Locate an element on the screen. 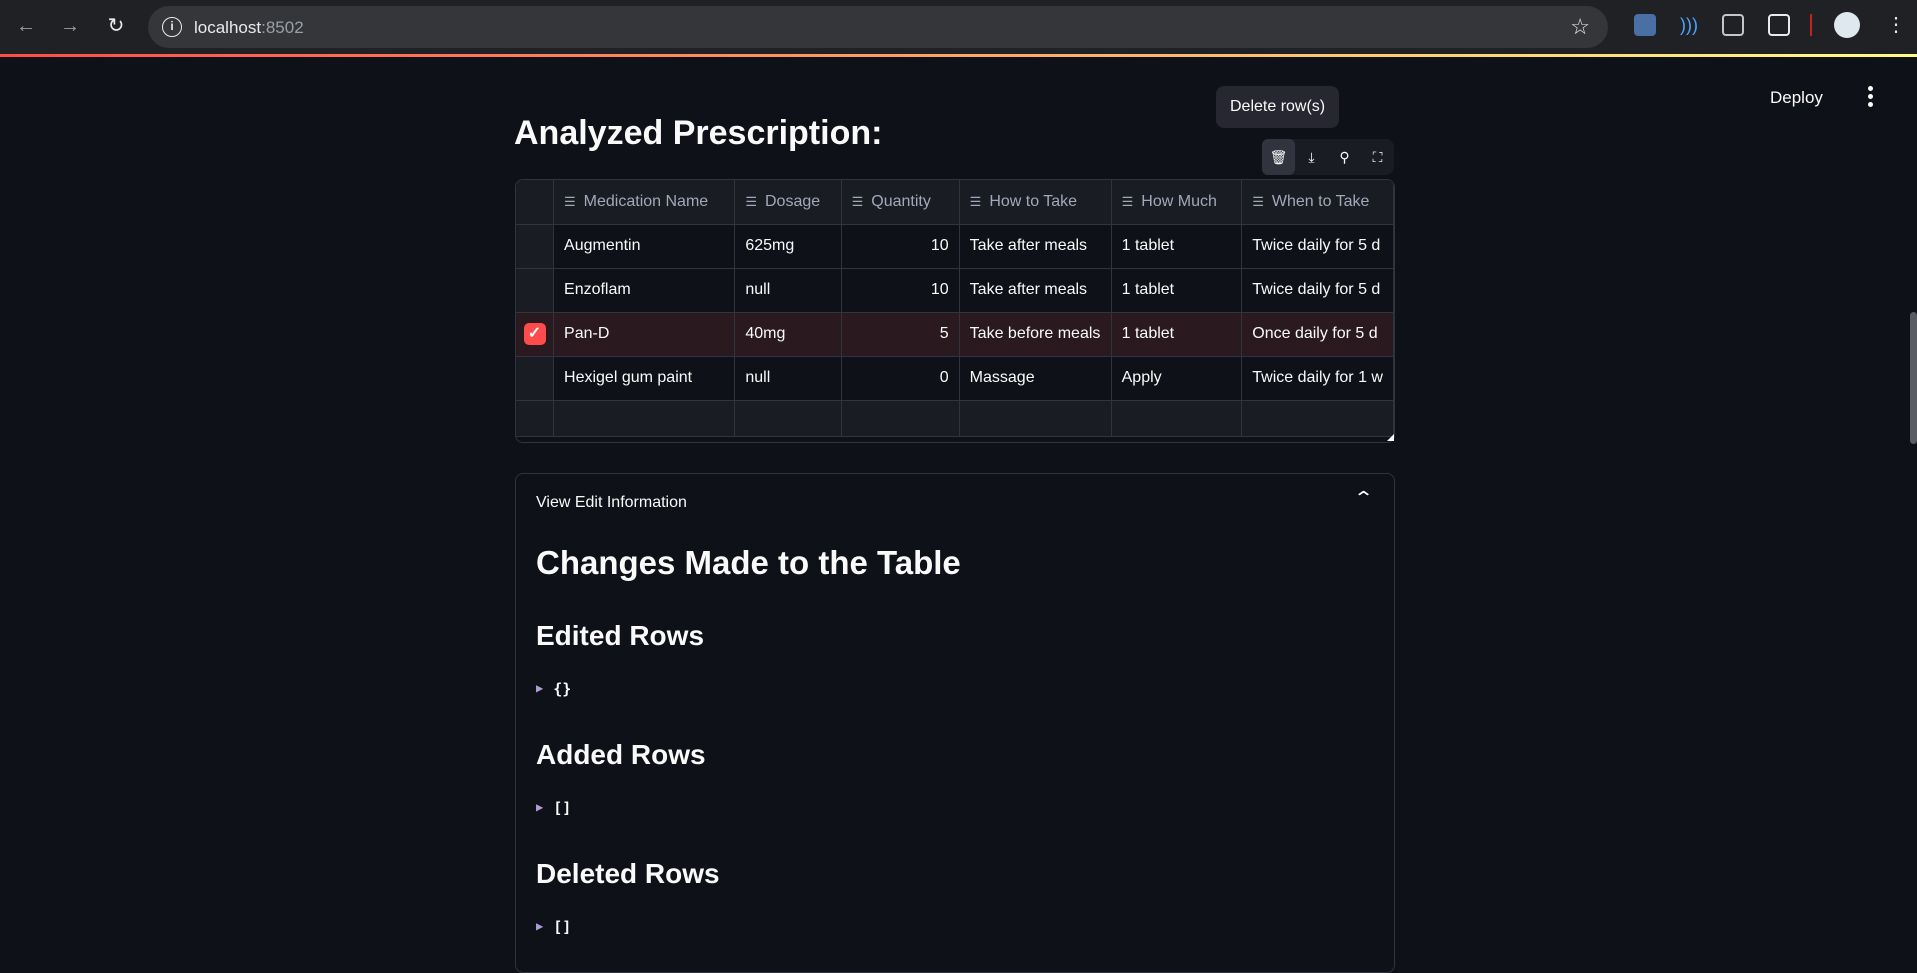 Image resolution: width=1917 pixels, height=973 pixels. deploy-button: Deploy is located at coordinates (1796, 98).